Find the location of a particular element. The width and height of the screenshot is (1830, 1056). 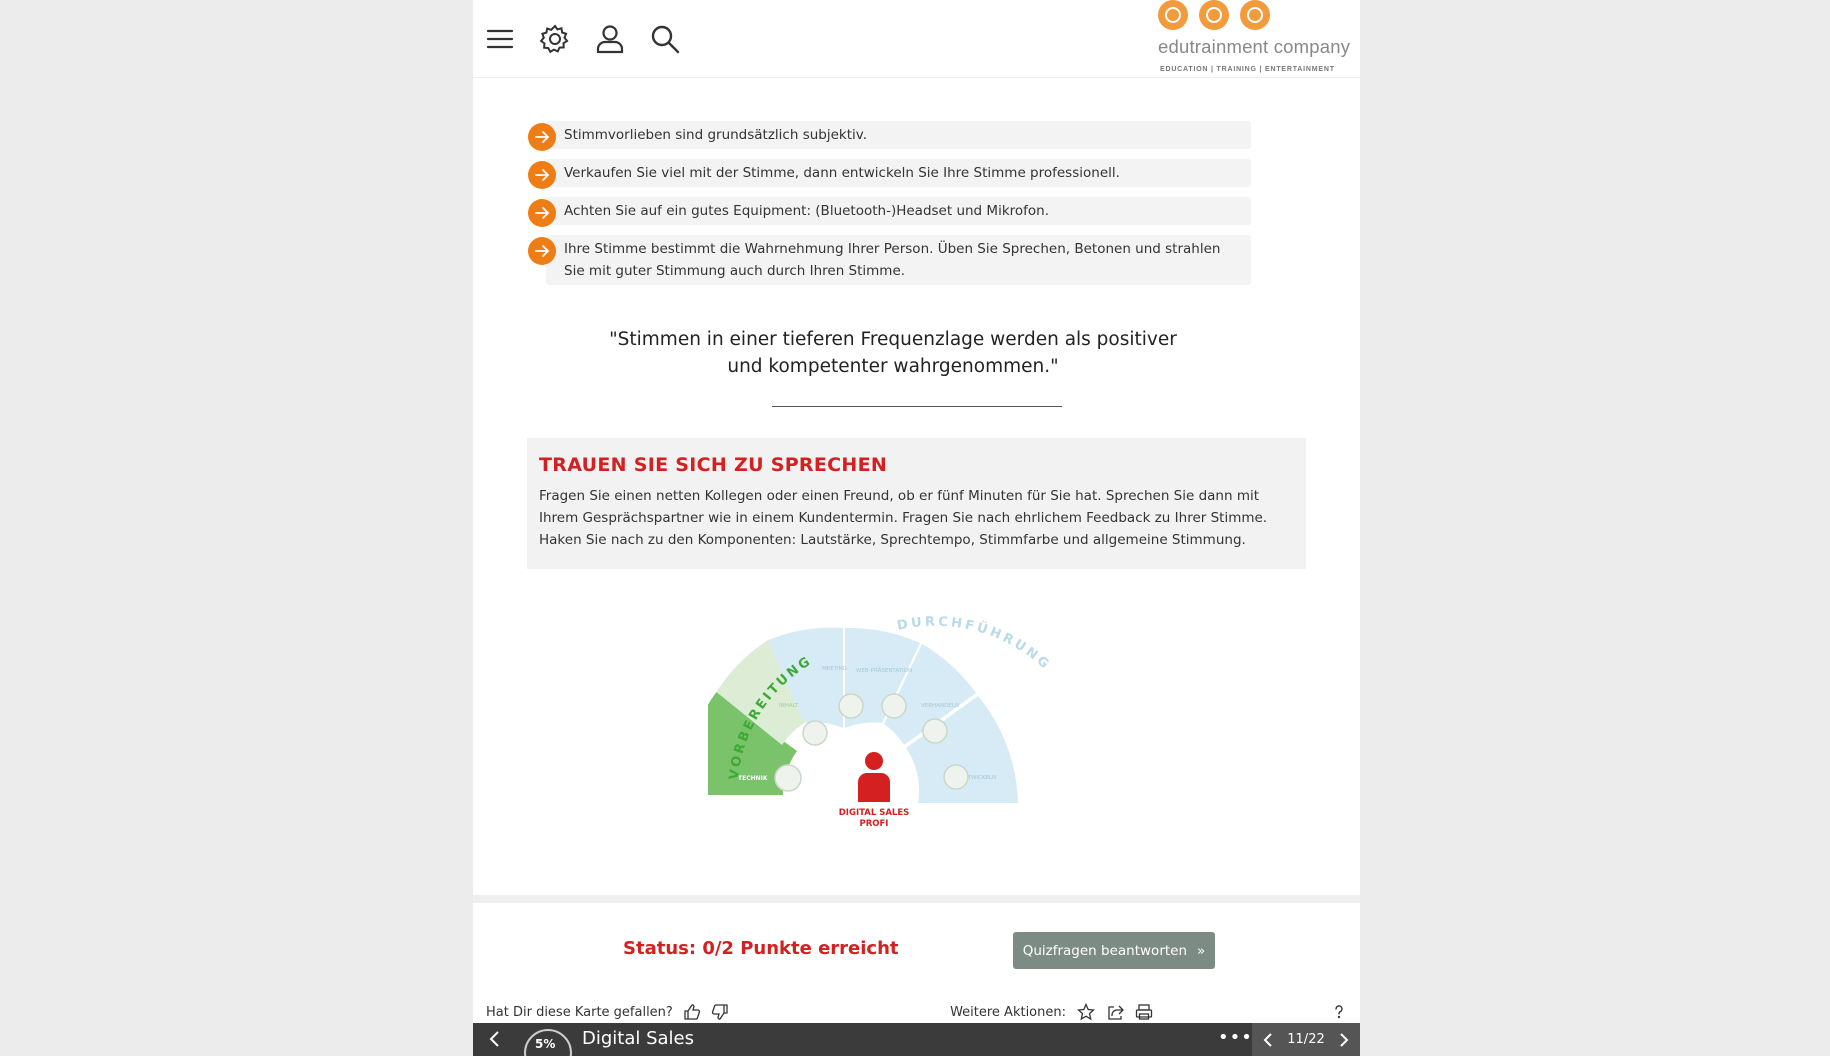

logo-mark is located at coordinates (1214, 15).